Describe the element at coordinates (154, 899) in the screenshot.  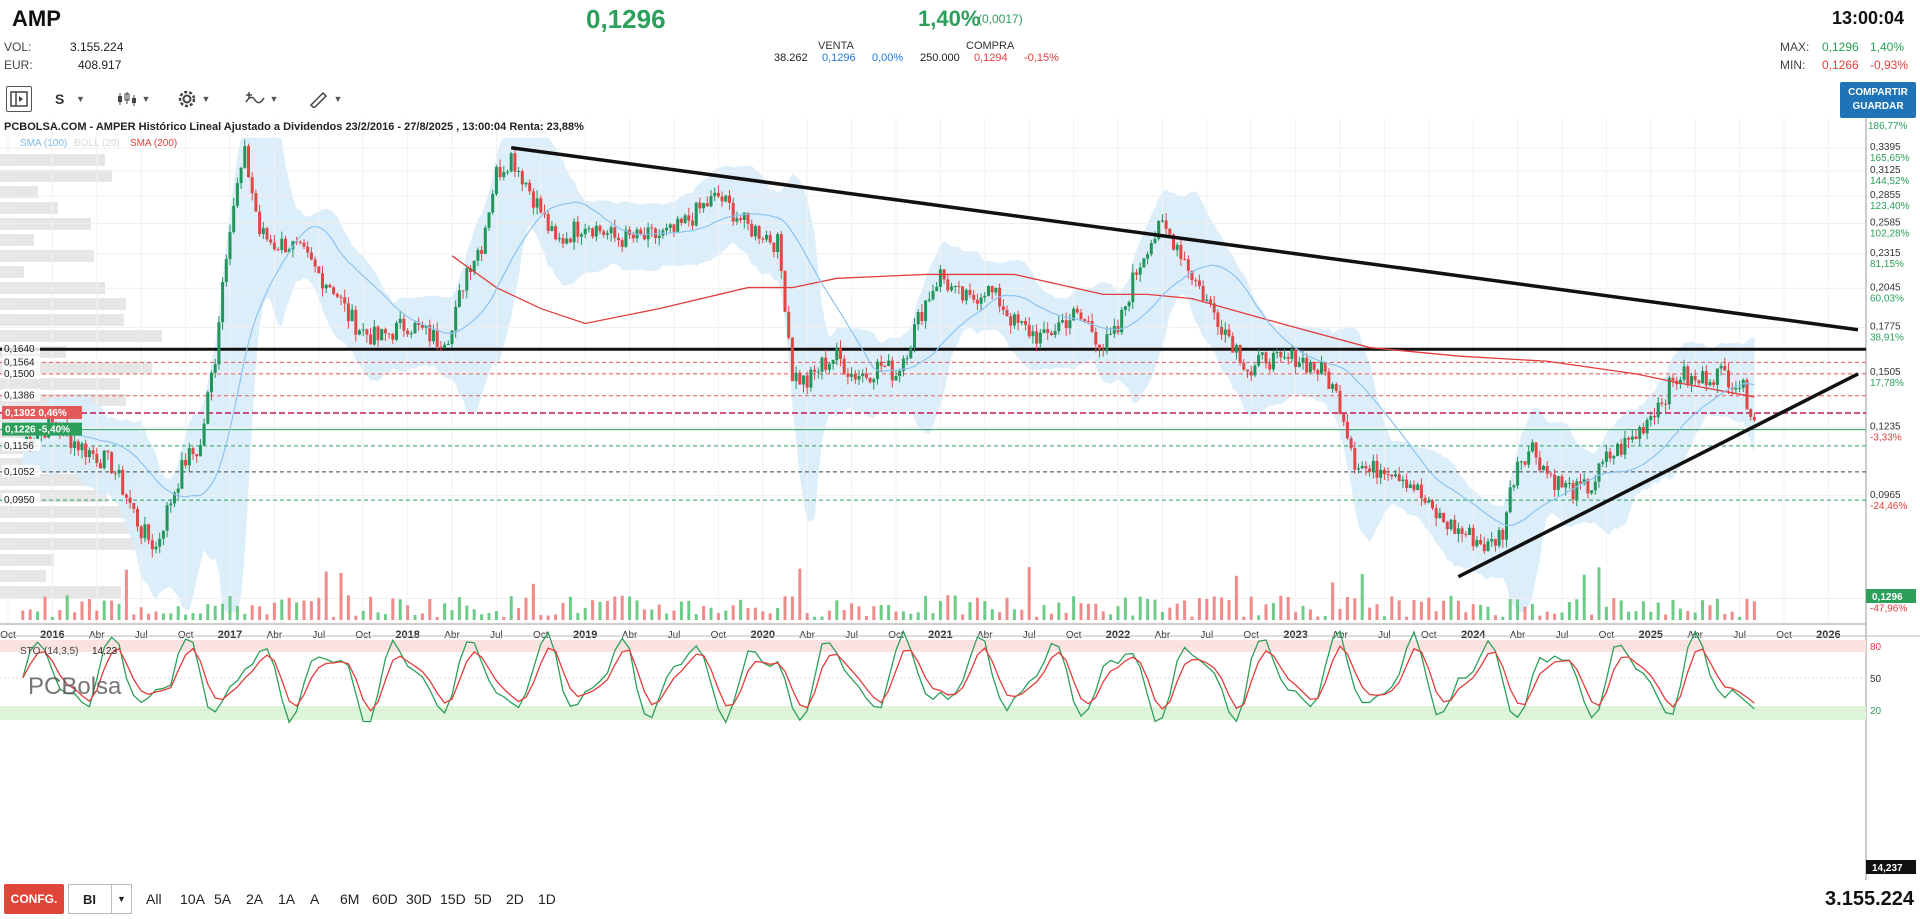
I see `range-all: All` at that location.